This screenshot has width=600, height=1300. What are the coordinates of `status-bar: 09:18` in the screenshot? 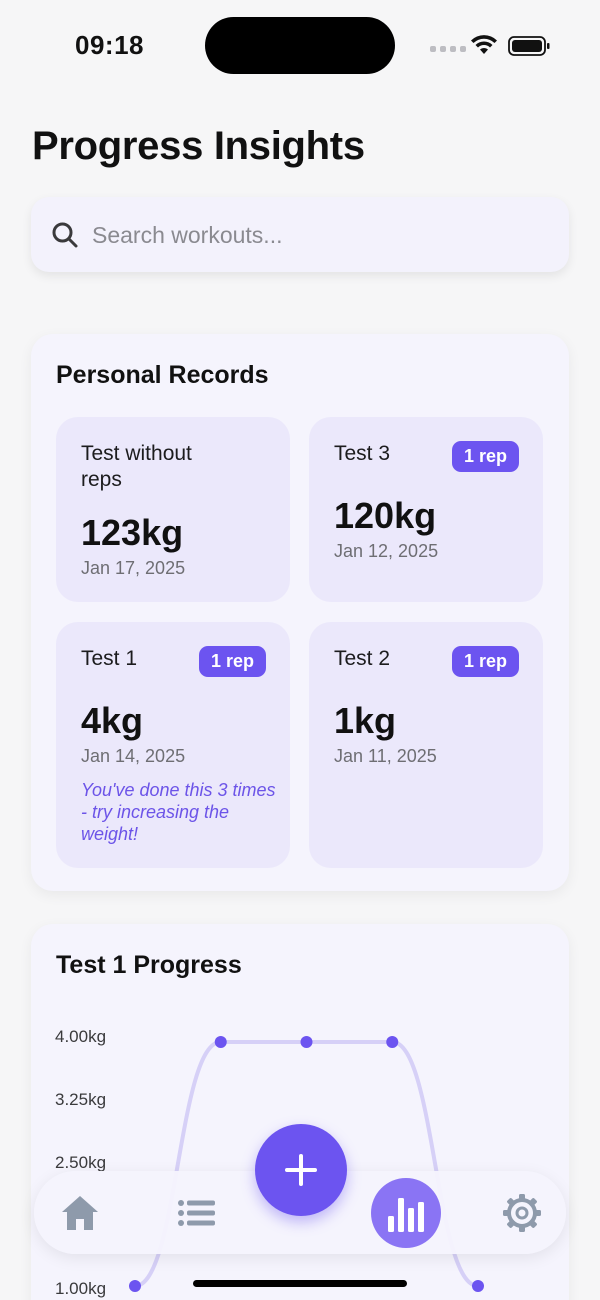 It's located at (300, 45).